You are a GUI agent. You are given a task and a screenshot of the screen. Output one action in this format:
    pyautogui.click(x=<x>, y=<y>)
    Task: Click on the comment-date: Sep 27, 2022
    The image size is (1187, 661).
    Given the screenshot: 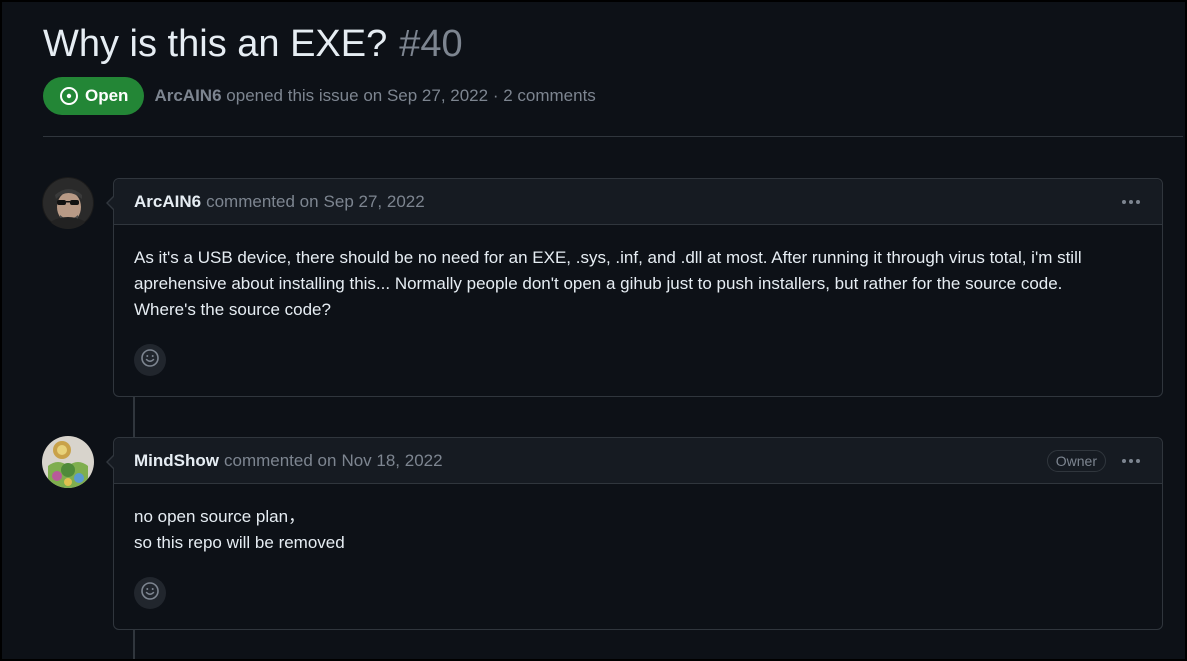 What is the action you would take?
    pyautogui.click(x=374, y=202)
    